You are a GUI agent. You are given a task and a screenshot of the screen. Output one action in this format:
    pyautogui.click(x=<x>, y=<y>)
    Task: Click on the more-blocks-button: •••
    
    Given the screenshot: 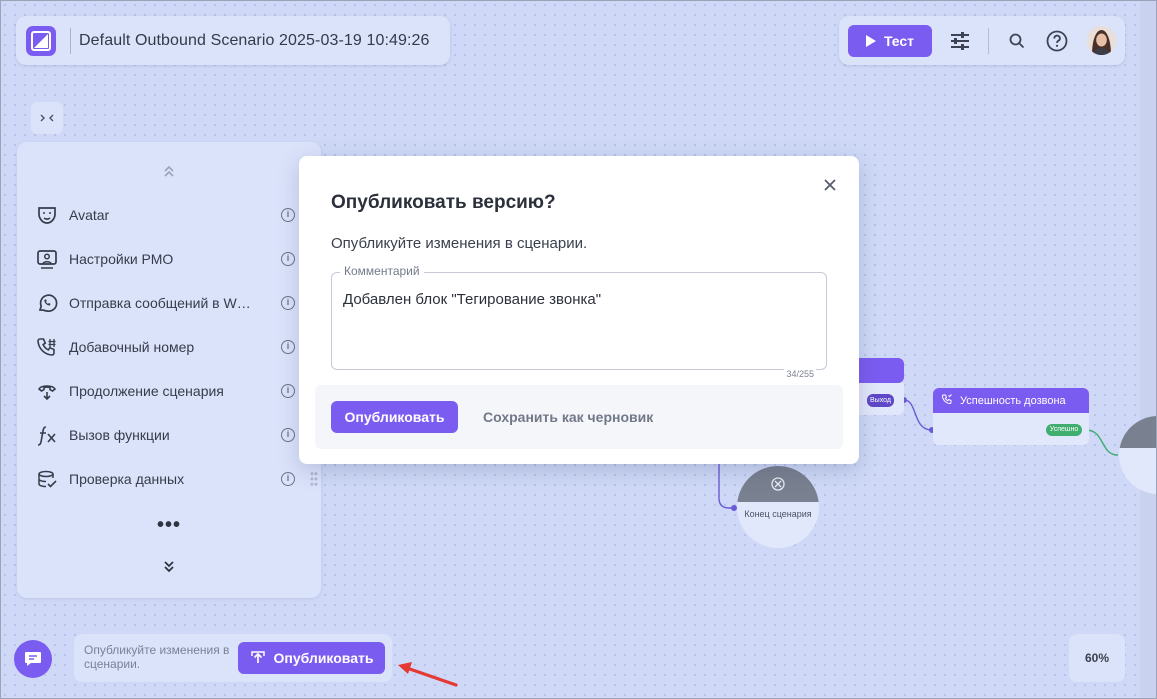 What is the action you would take?
    pyautogui.click(x=169, y=525)
    